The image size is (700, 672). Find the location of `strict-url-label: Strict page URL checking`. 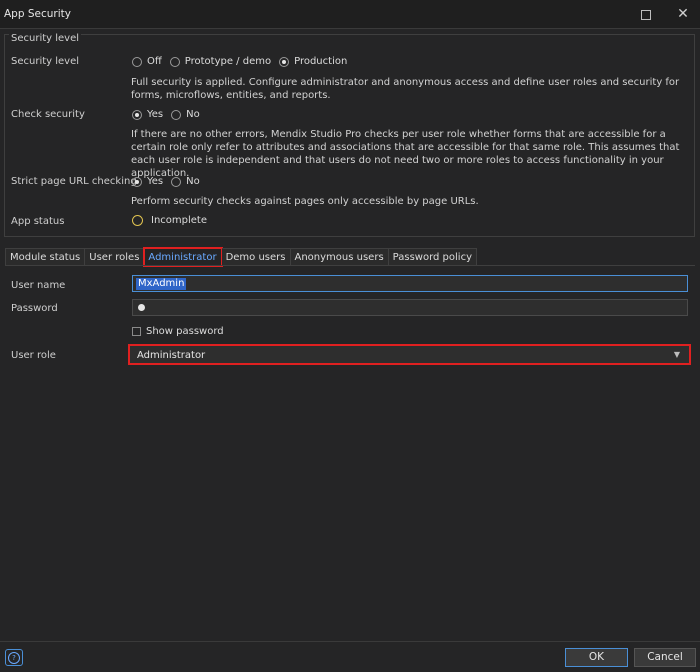

strict-url-label: Strict page URL checking is located at coordinates (74, 181).